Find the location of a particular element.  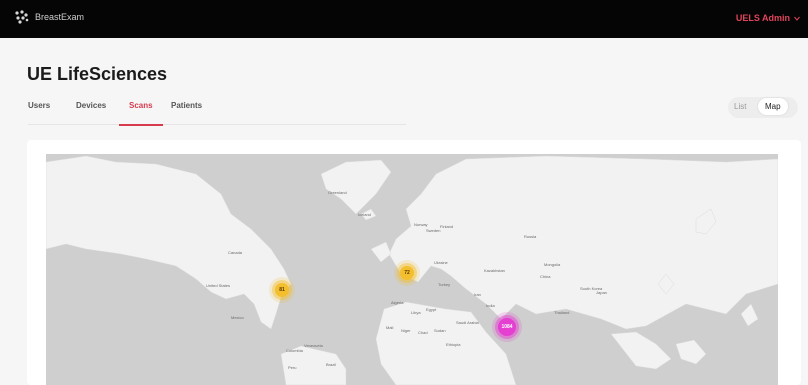

active-tab-indicator is located at coordinates (141, 125).